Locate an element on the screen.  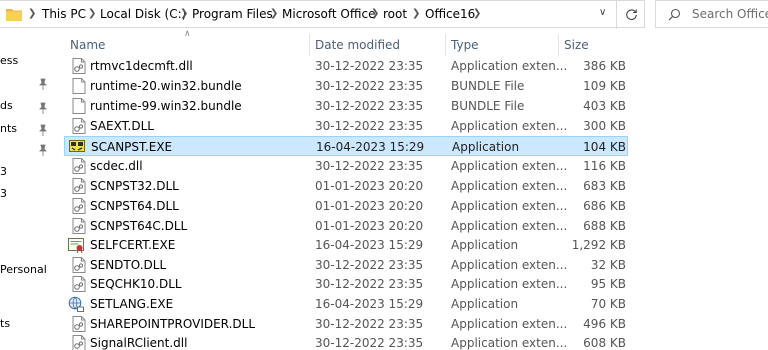
file-size: 403 KB is located at coordinates (604, 106).